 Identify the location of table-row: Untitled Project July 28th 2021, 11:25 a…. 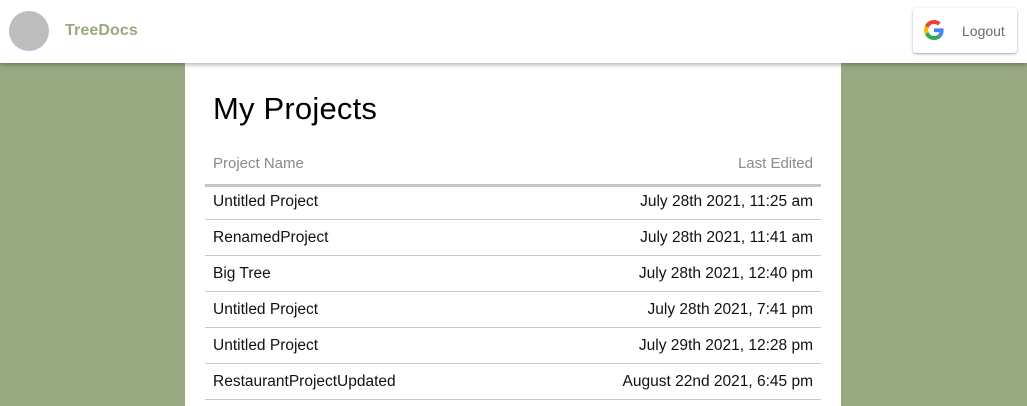
(513, 202).